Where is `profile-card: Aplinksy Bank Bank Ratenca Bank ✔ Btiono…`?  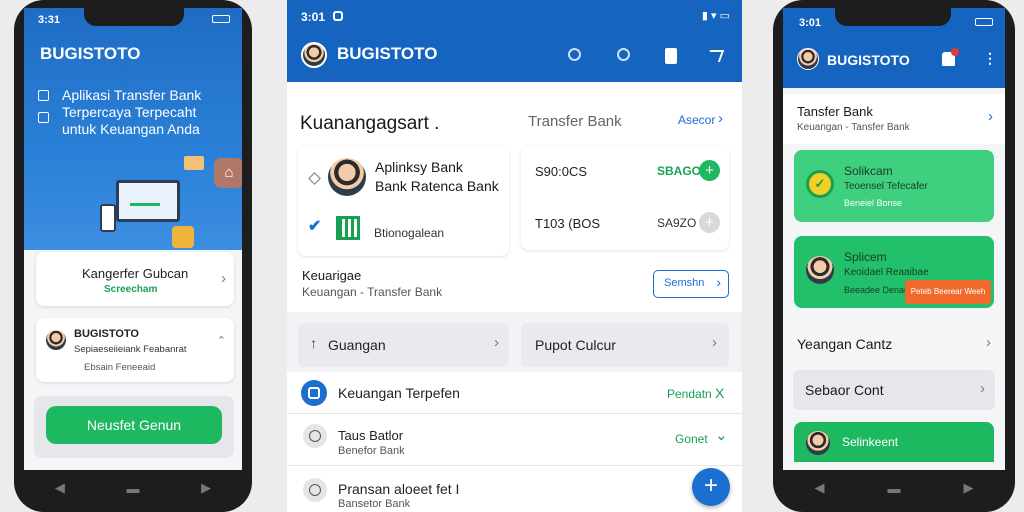 profile-card: Aplinksy Bank Bank Ratenca Bank ✔ Btiono… is located at coordinates (403, 201).